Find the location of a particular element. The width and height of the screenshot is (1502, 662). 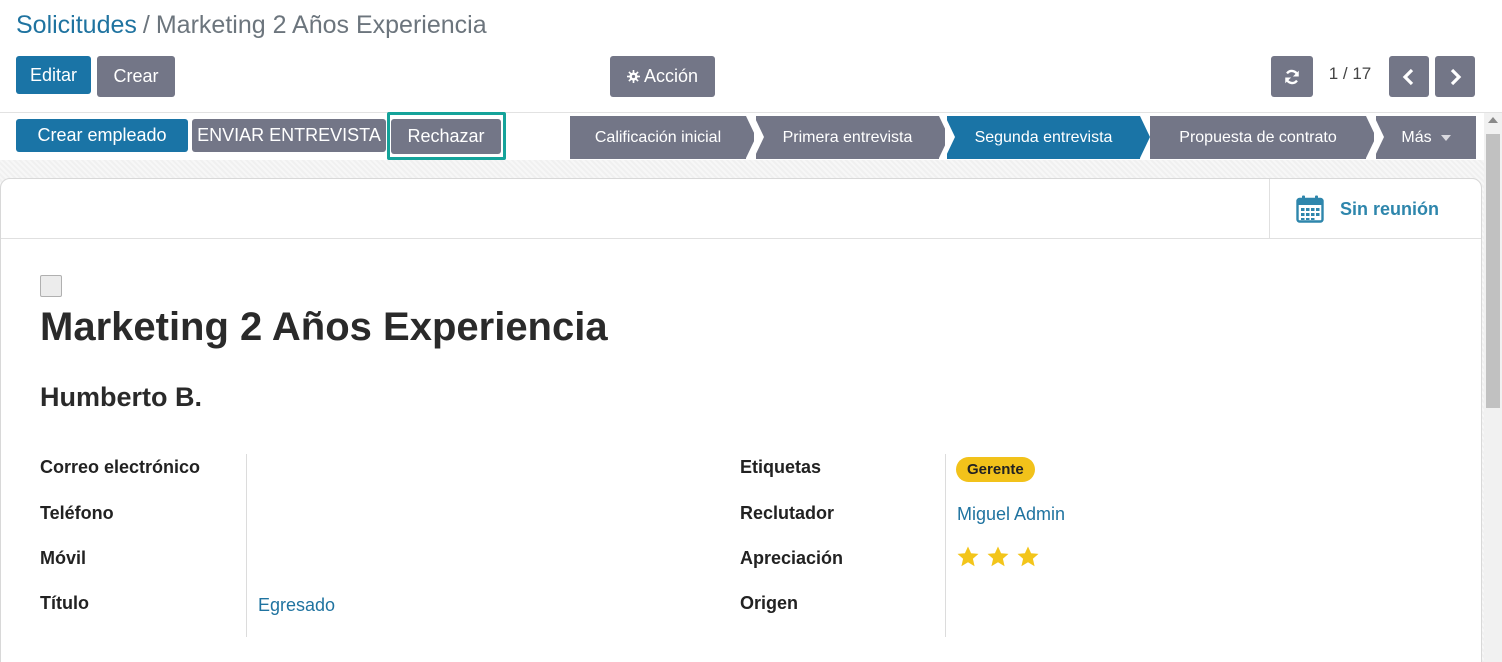

breadcrumb: Solicitudes / Marketing 2 Años Experiencia is located at coordinates (251, 25).